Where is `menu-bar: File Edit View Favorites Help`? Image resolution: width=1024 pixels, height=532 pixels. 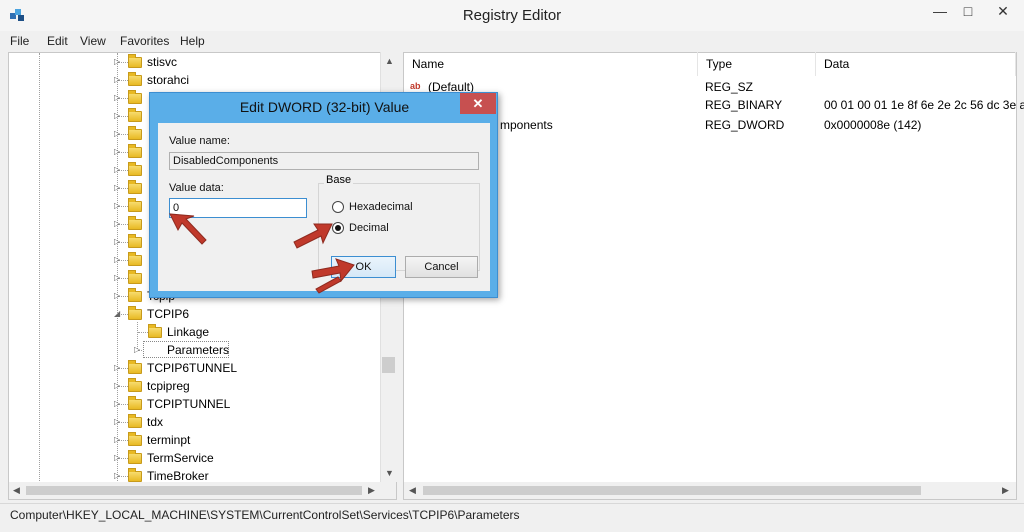
menu-bar: File Edit View Favorites Help is located at coordinates (512, 41).